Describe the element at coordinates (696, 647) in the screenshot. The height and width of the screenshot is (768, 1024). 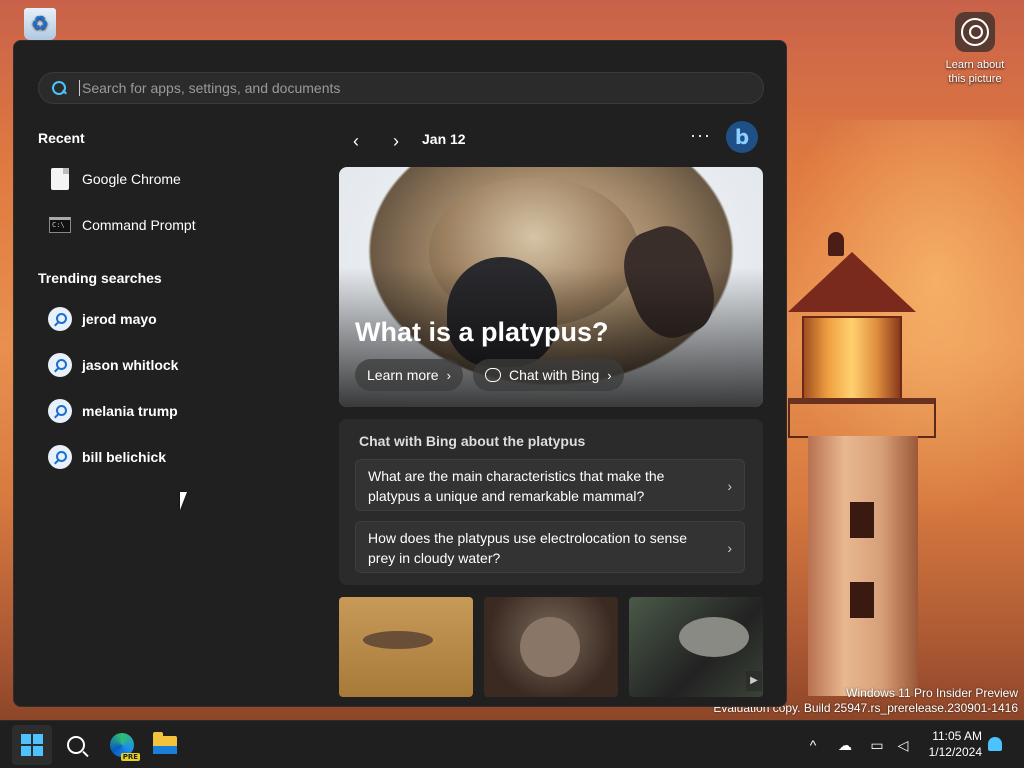
I see `thumbnail-platypus-log` at that location.